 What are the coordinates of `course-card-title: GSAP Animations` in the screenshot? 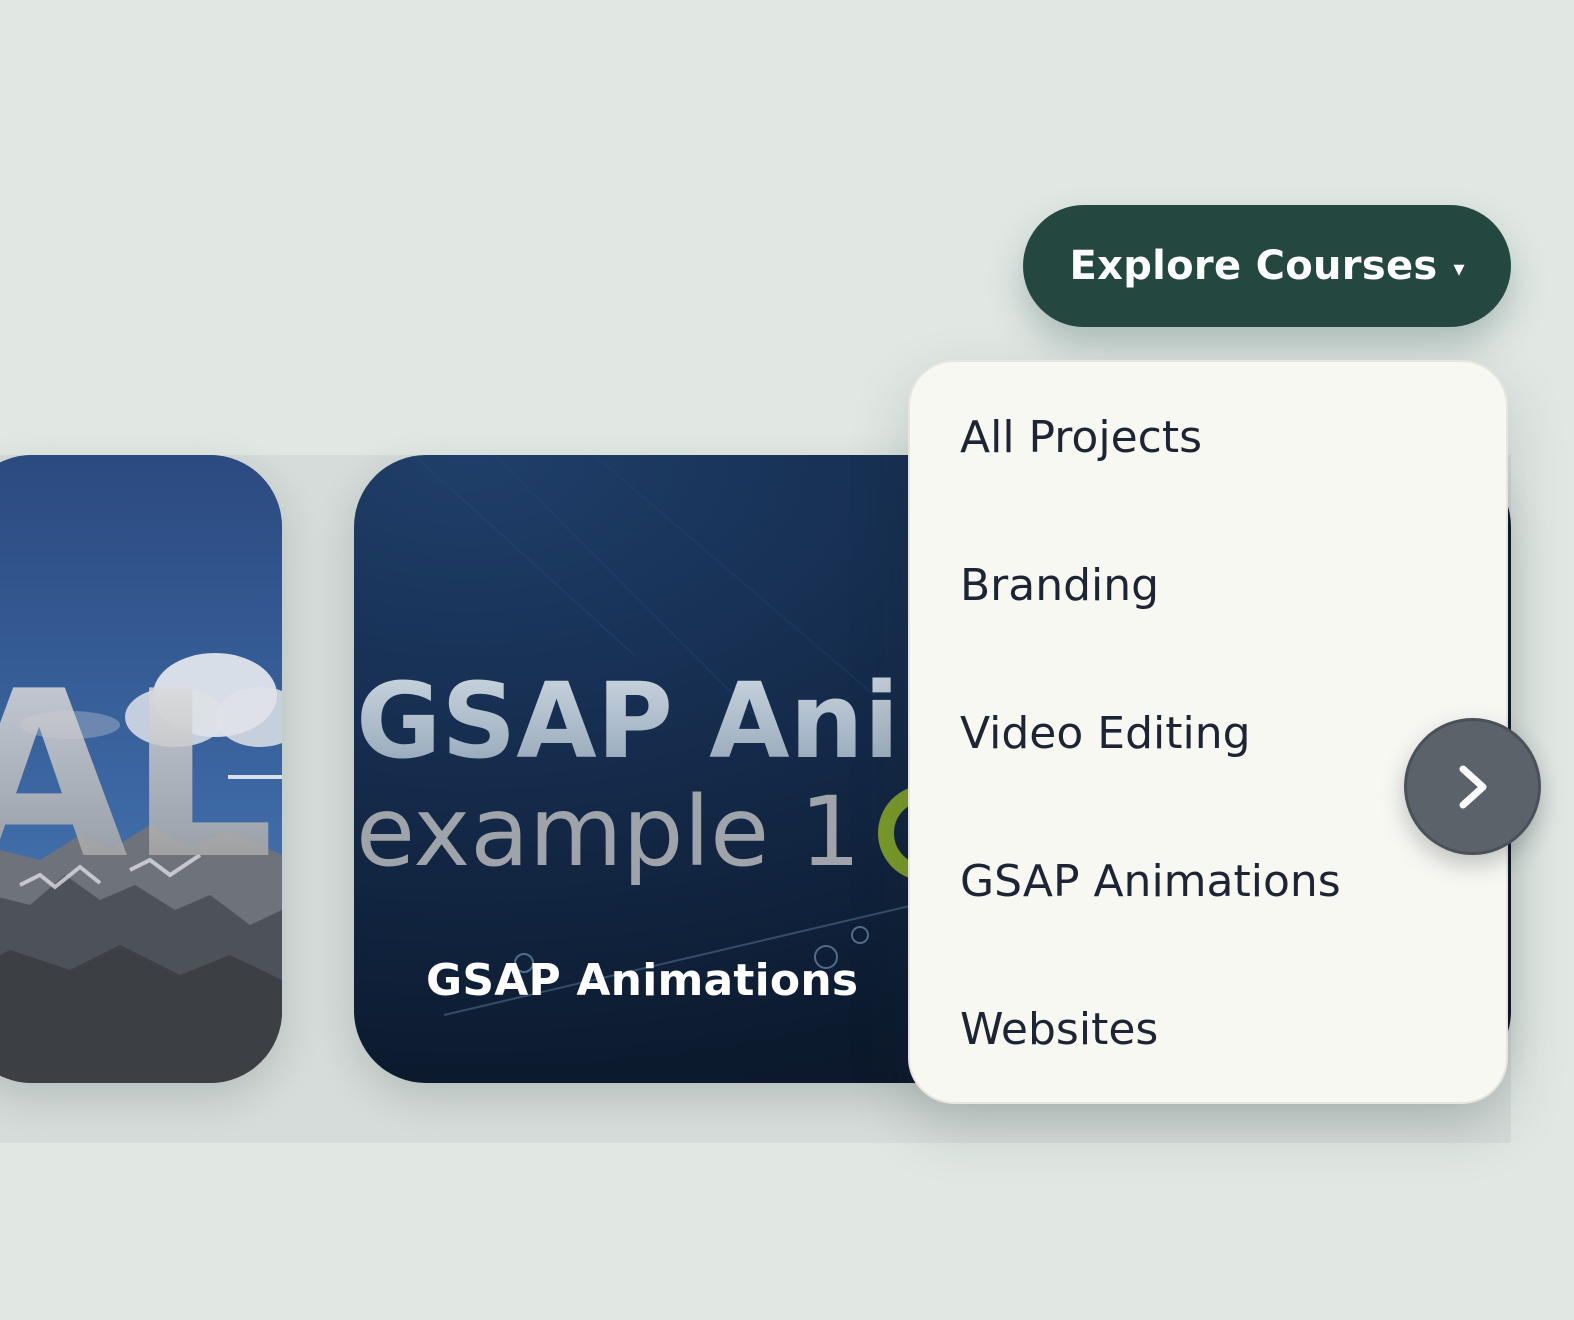 It's located at (642, 980).